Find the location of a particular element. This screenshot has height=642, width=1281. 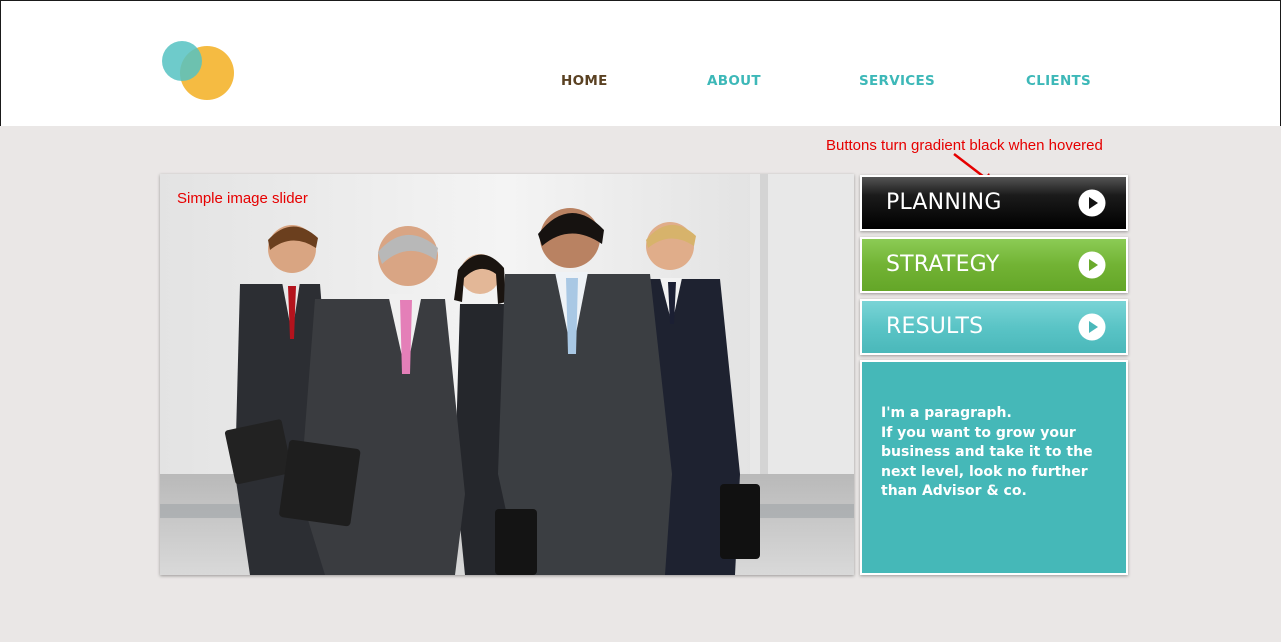

strategy-button: STRATEGY is located at coordinates (994, 265).